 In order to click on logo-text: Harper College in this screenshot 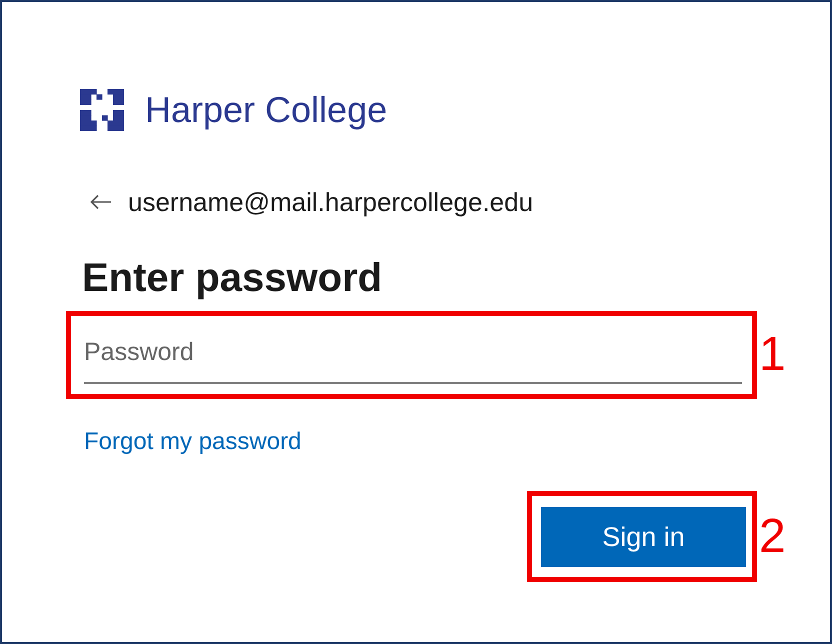, I will do `click(266, 110)`.